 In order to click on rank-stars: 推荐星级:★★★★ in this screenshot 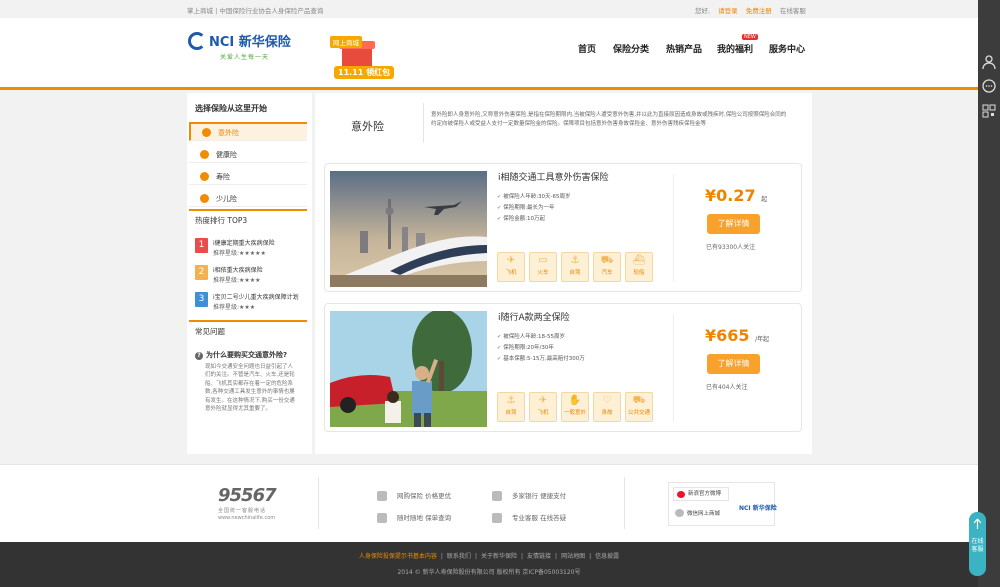, I will do `click(237, 280)`.